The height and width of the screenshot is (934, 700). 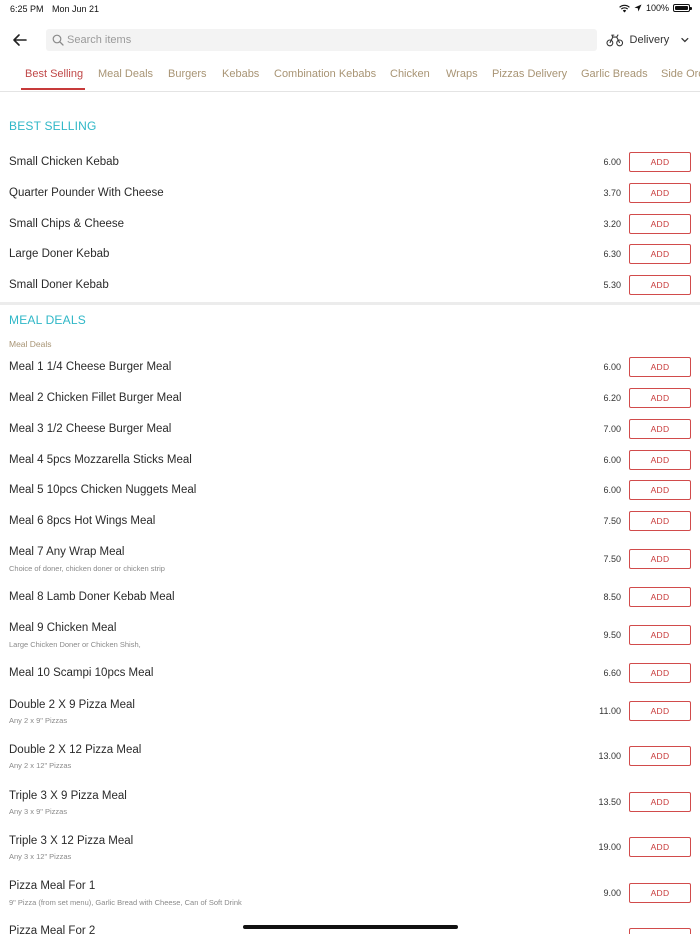 What do you see at coordinates (38, 811) in the screenshot?
I see `item-description: Any 3 x 9" Pizzas` at bounding box center [38, 811].